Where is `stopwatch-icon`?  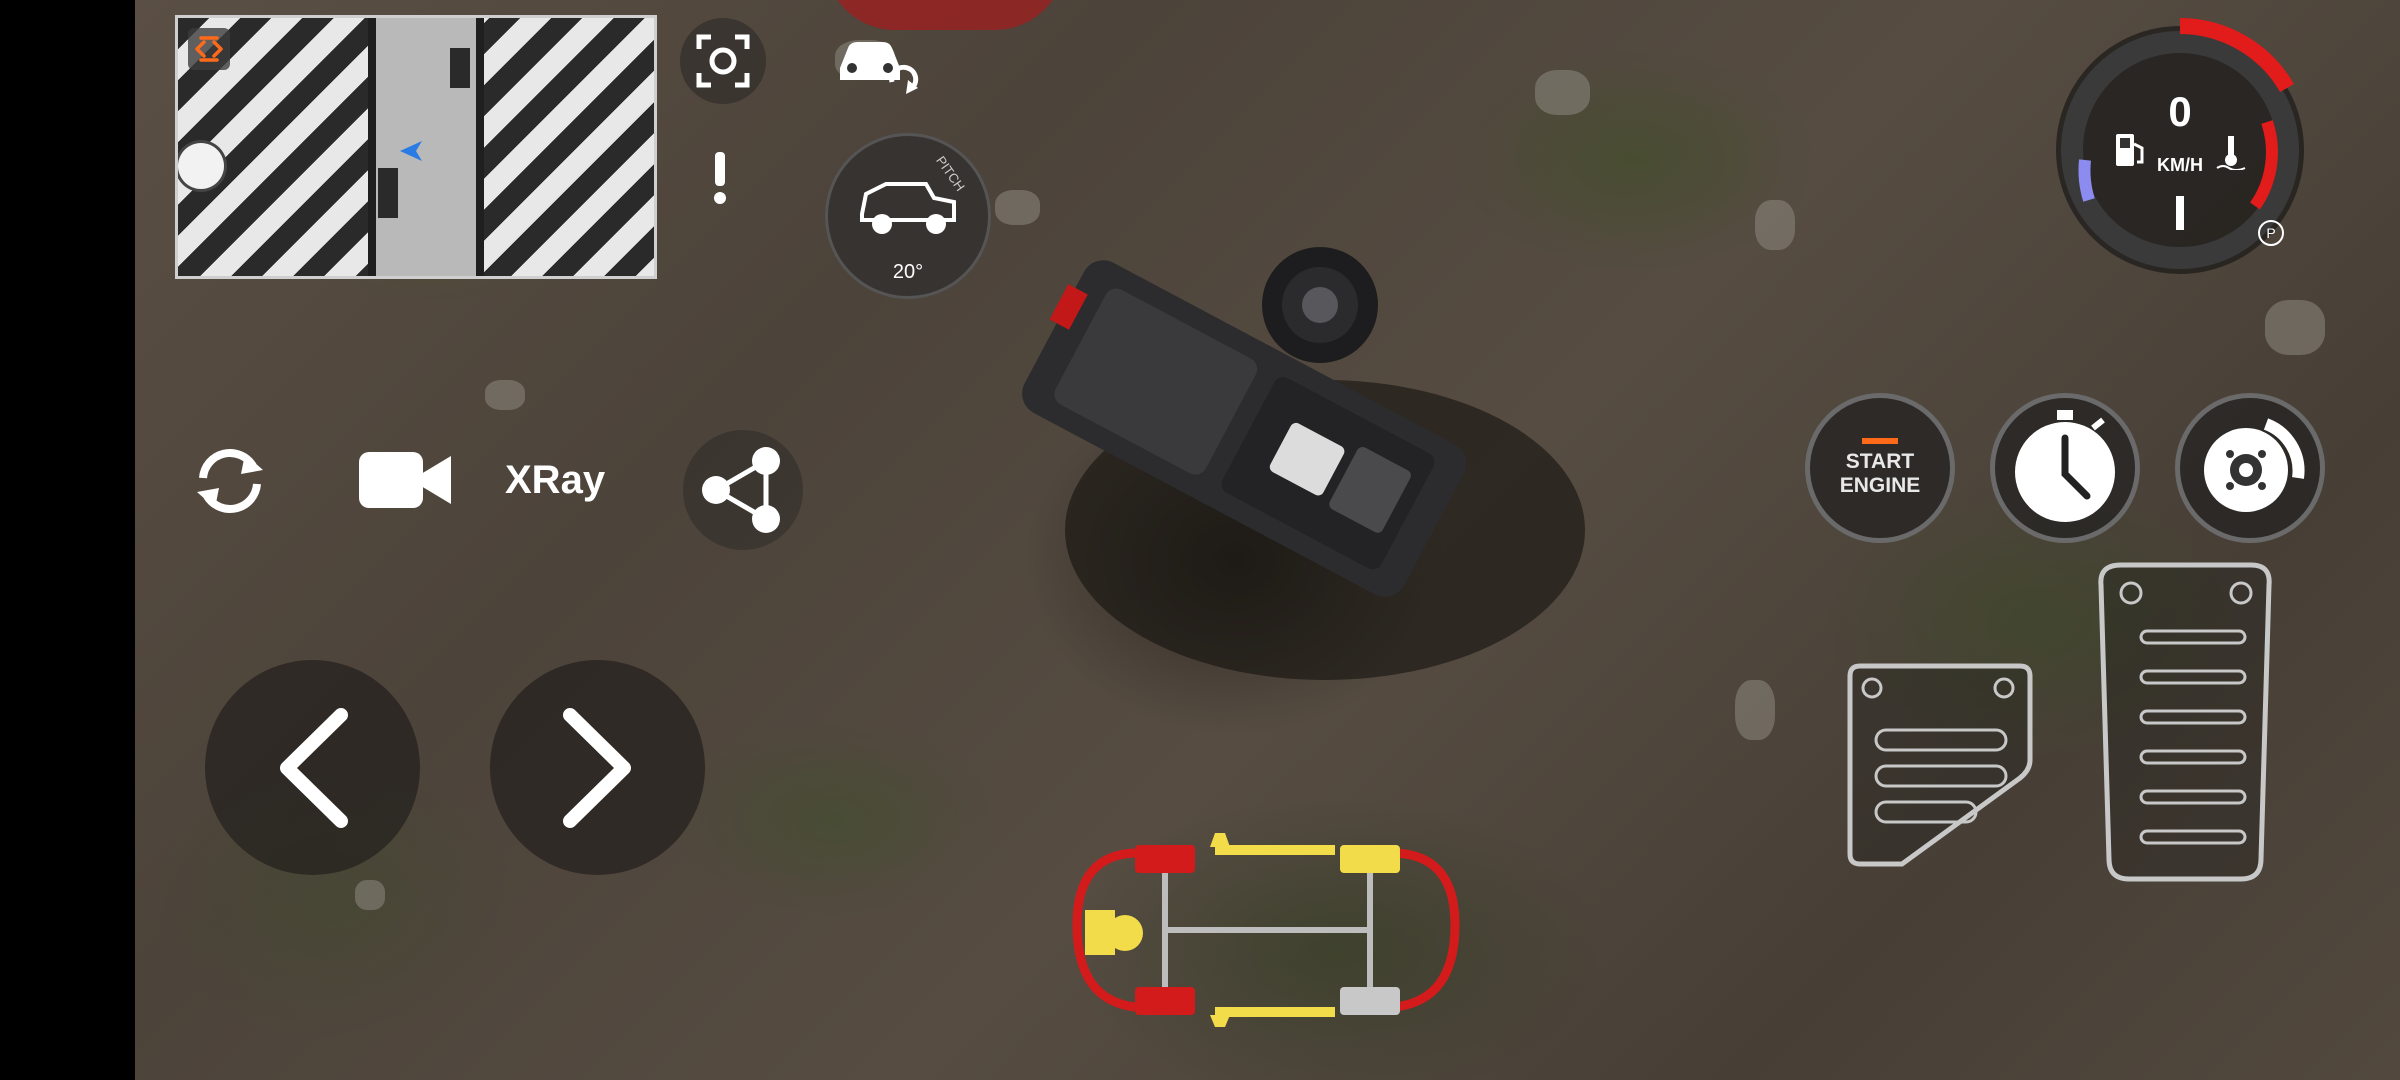 stopwatch-icon is located at coordinates (2065, 466).